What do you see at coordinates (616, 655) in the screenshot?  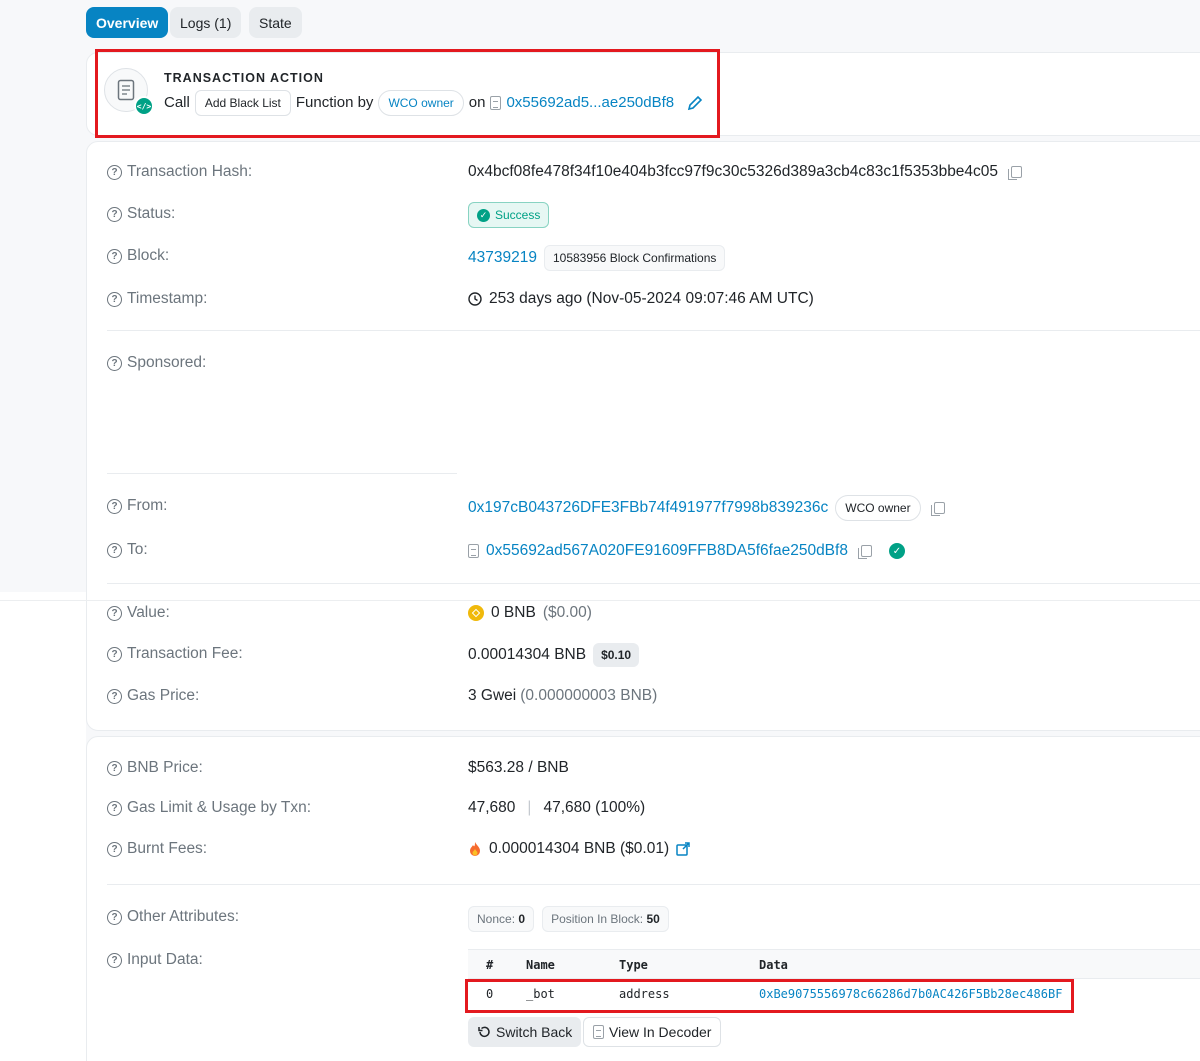 I see `fee-usd-badge: $0.10` at bounding box center [616, 655].